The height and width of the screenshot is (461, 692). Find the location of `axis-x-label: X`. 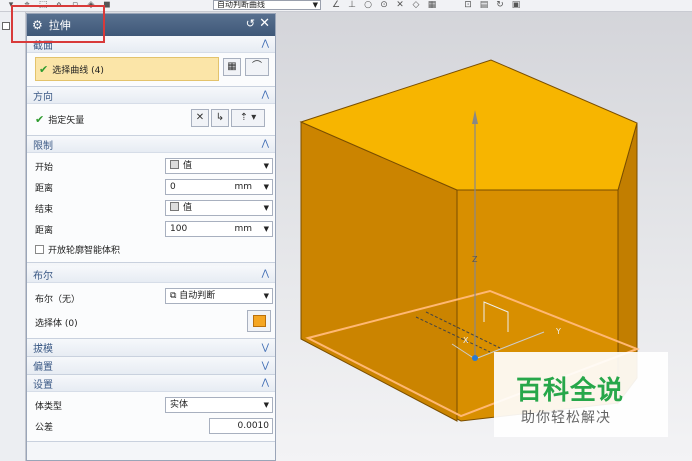

axis-x-label: X is located at coordinates (466, 340).